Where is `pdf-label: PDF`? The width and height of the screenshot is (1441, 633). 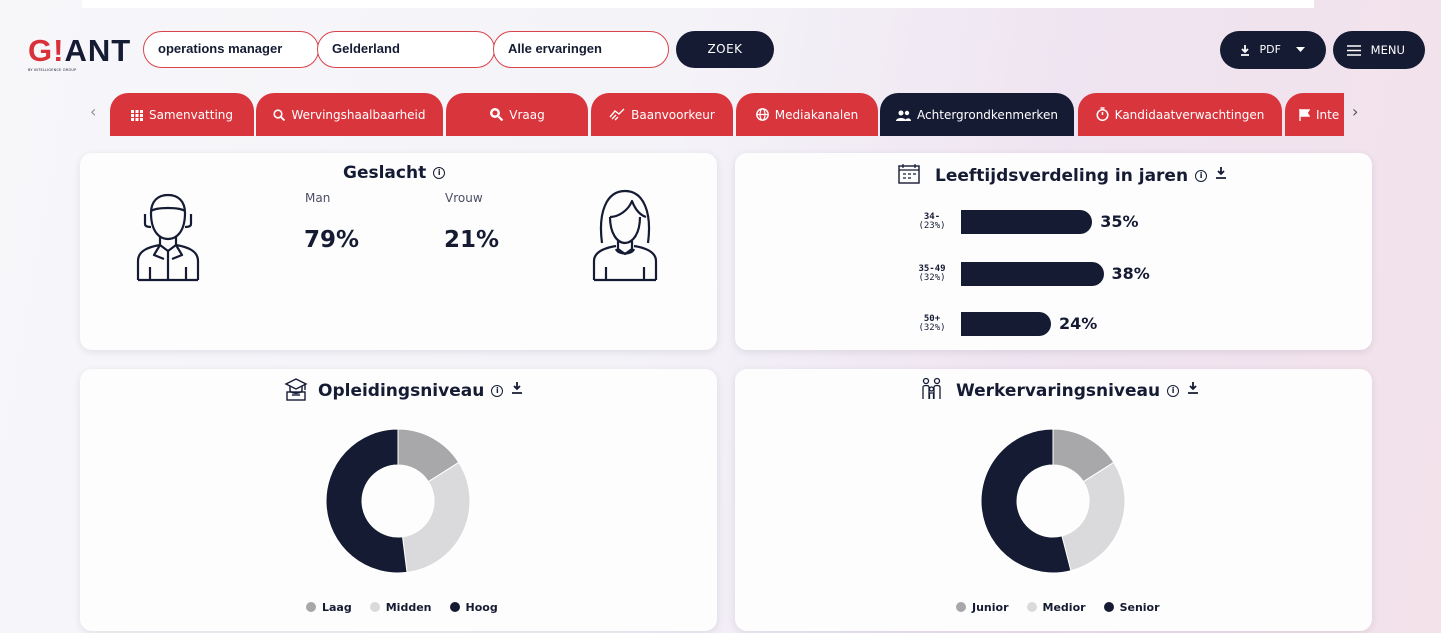 pdf-label: PDF is located at coordinates (1270, 49).